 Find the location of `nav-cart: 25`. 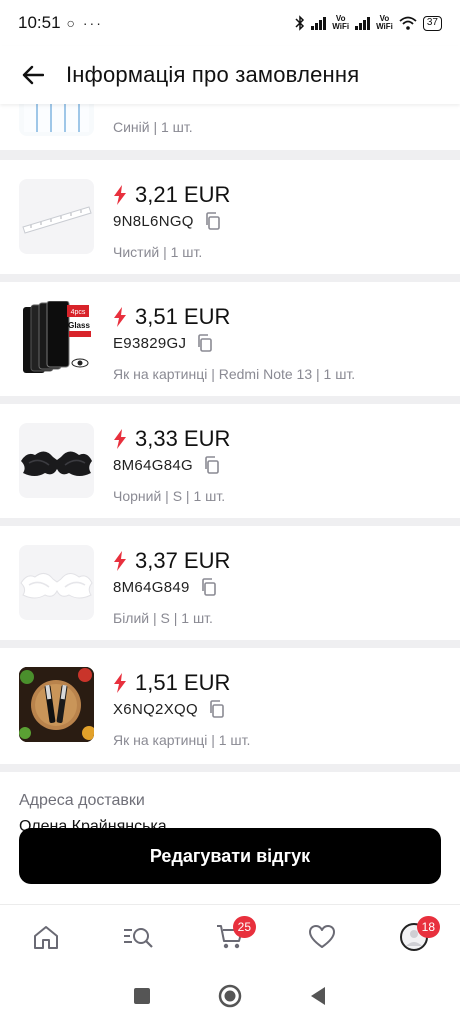

nav-cart: 25 is located at coordinates (230, 937).